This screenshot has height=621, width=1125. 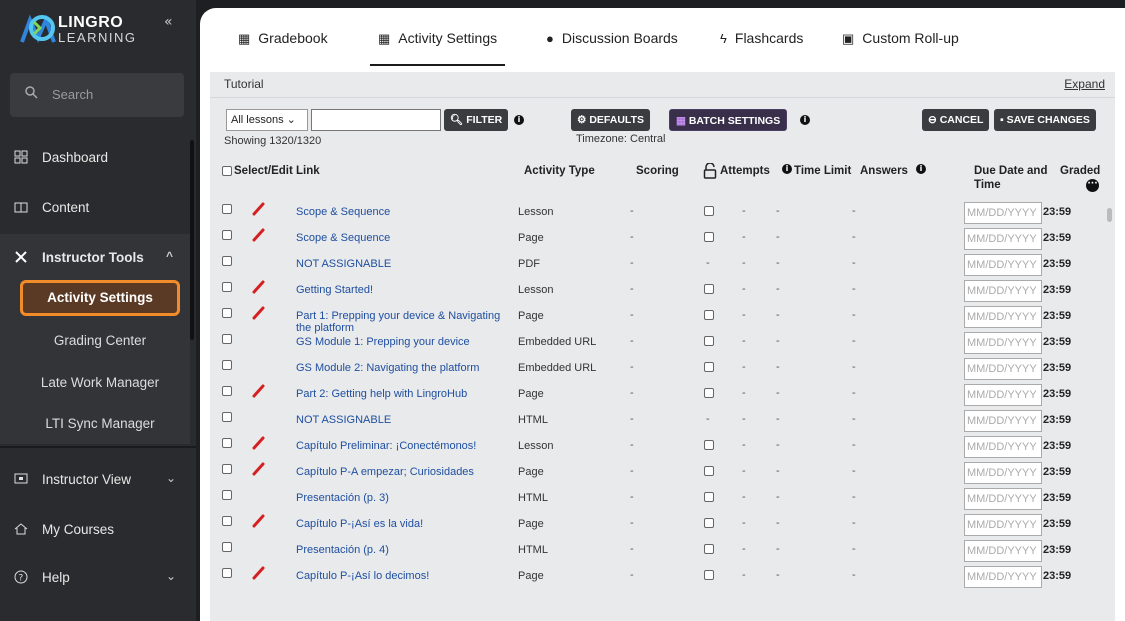 I want to click on batch-settings-button: ▦ BATCH SETTINGS, so click(x=728, y=120).